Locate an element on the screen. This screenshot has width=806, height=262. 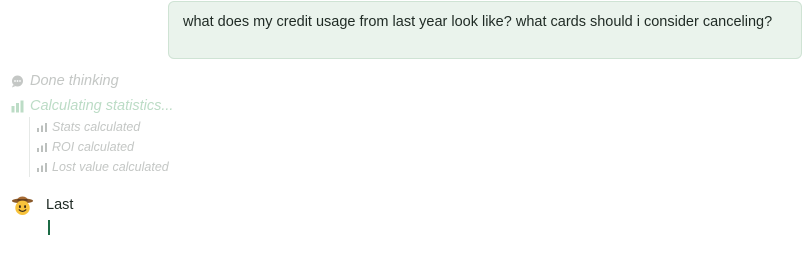
typing-cursor is located at coordinates (49, 227).